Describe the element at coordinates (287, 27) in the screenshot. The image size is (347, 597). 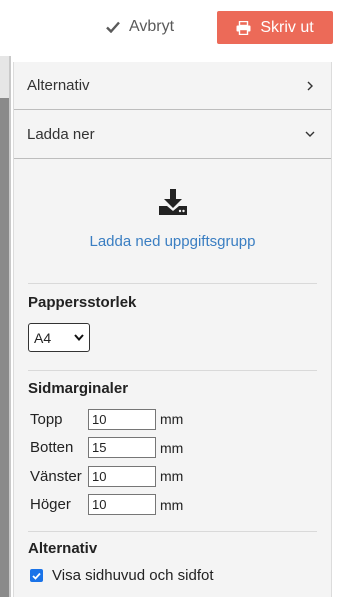
I see `print-label: Skriv ut` at that location.